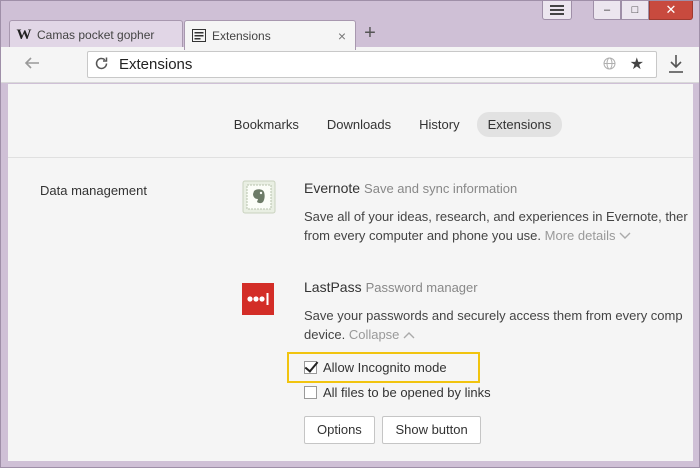 The height and width of the screenshot is (468, 700). I want to click on address-bar: Extensions ★, so click(372, 64).